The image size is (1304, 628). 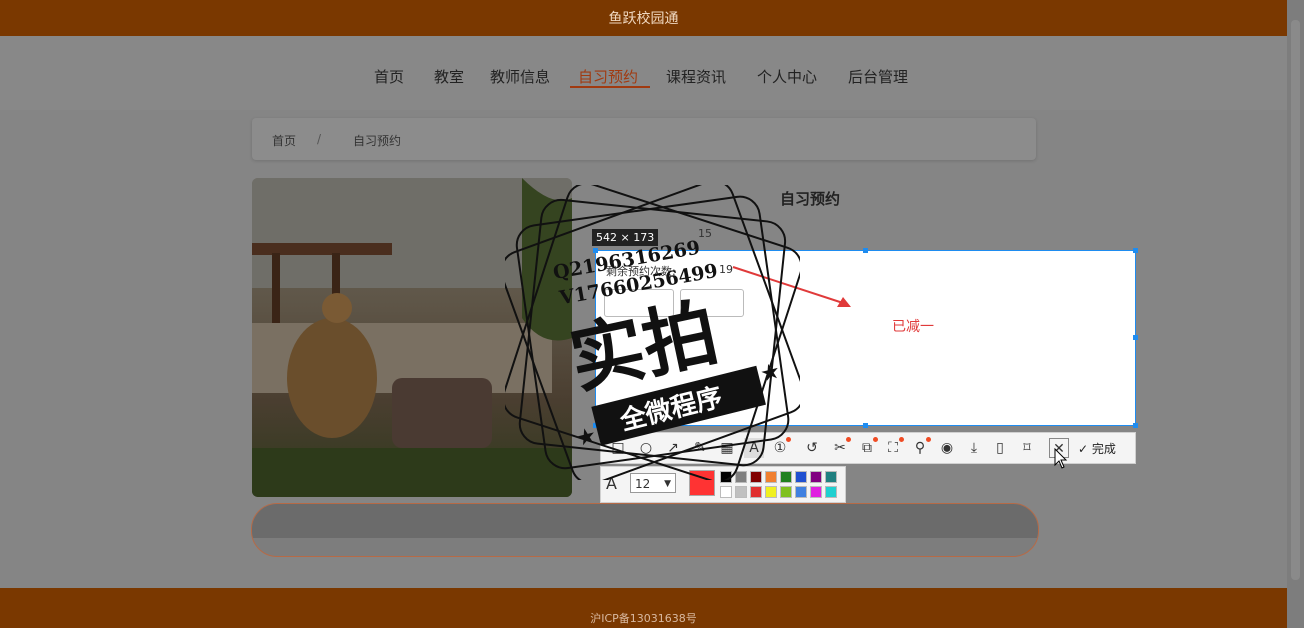 I want to click on ellipse-tool-icon: ○, so click(x=646, y=448).